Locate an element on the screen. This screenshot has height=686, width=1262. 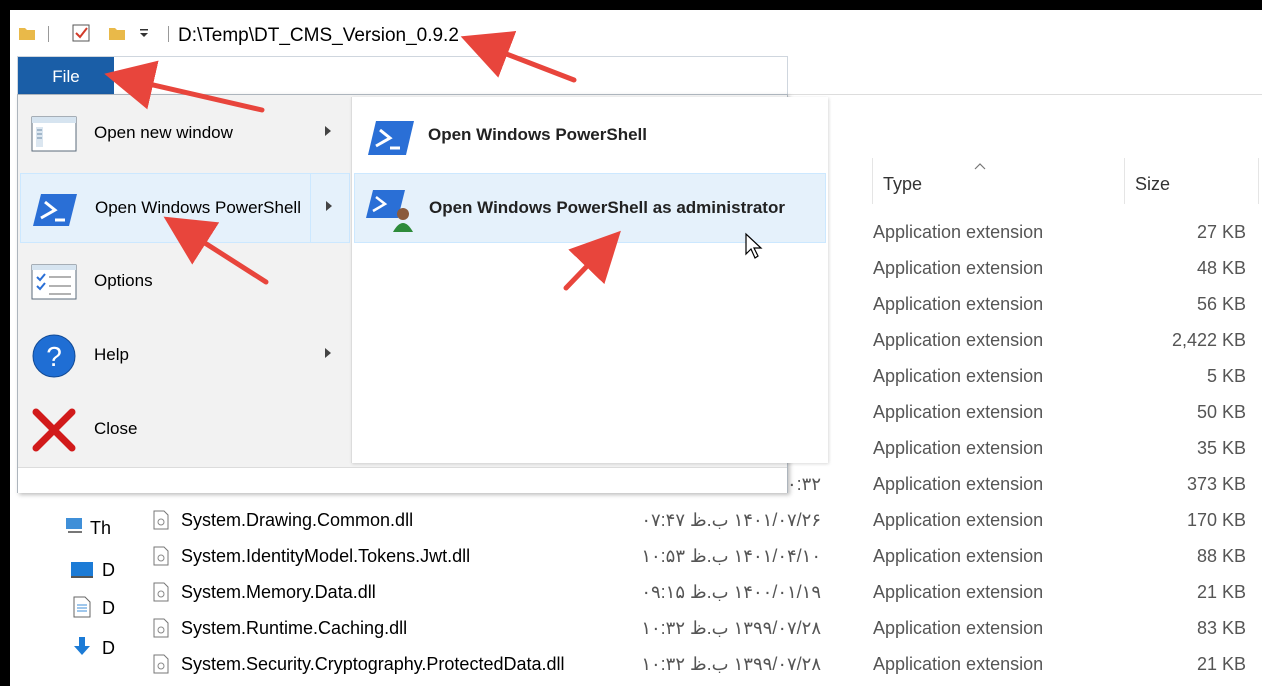
file-menu-items: Open new window Open Windows PowerShell is located at coordinates (184, 281).